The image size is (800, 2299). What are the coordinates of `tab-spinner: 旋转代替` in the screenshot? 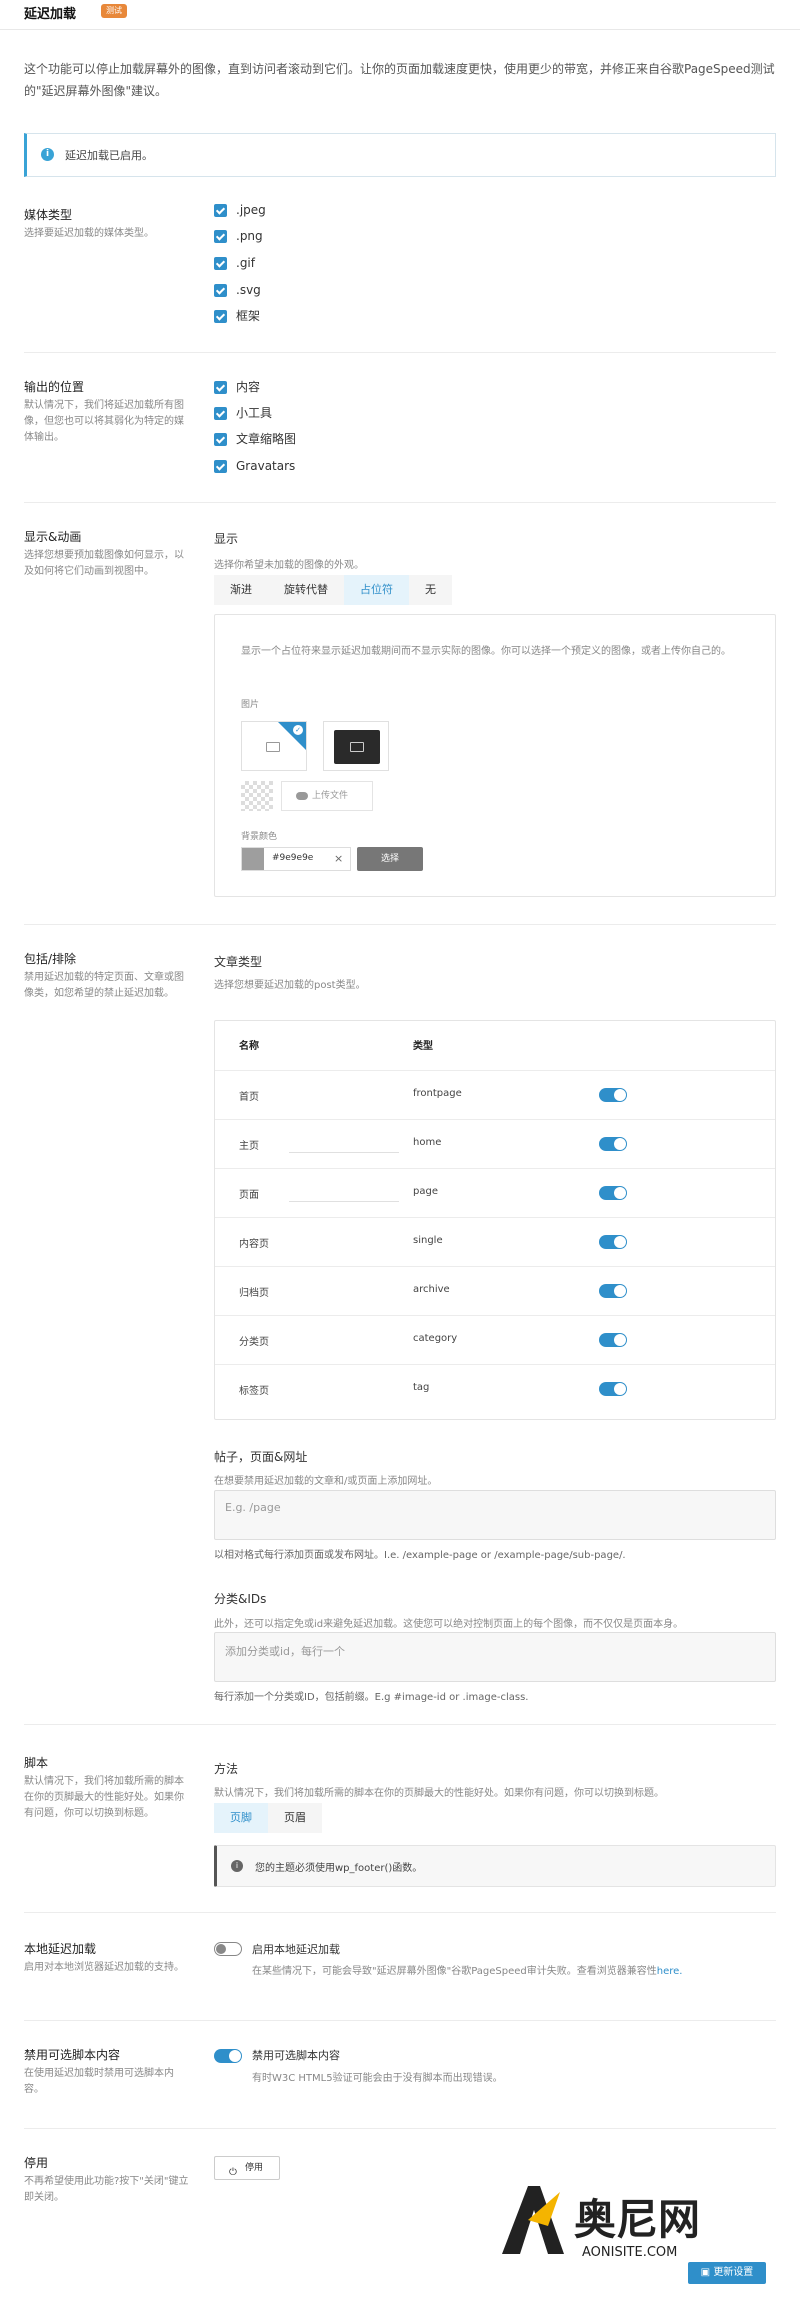 It's located at (306, 590).